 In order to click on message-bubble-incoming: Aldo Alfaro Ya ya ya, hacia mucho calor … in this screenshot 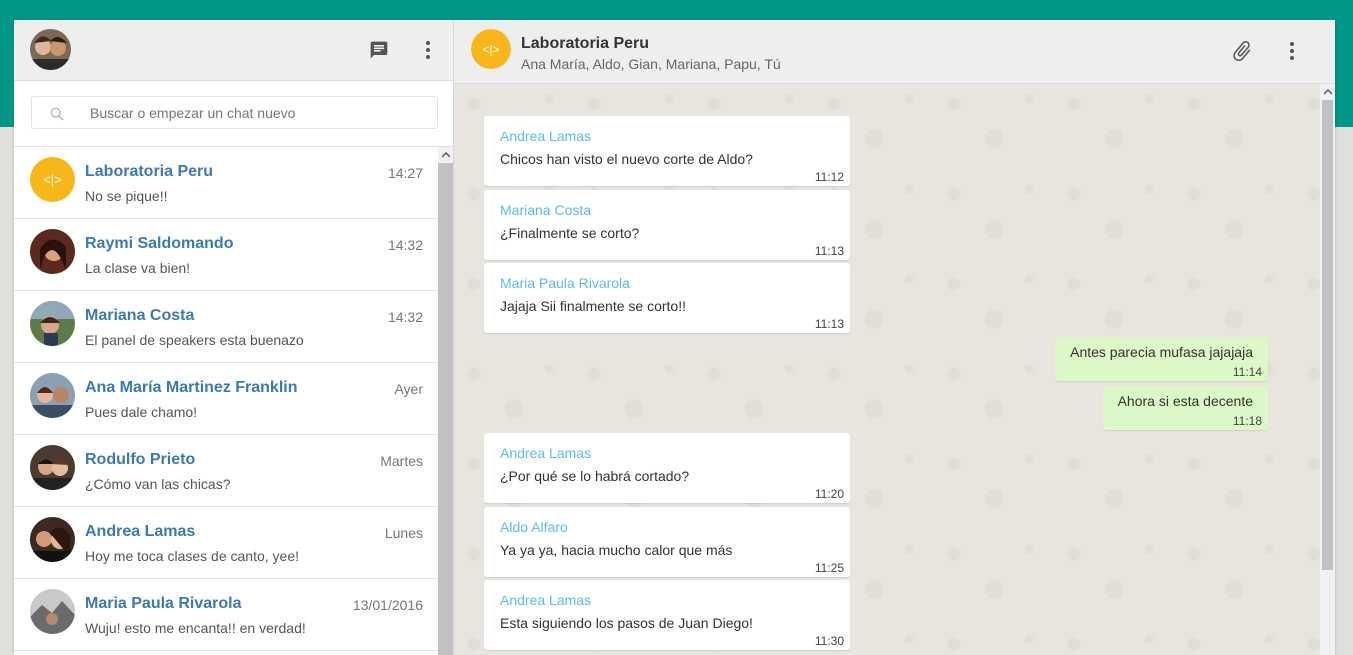, I will do `click(667, 542)`.